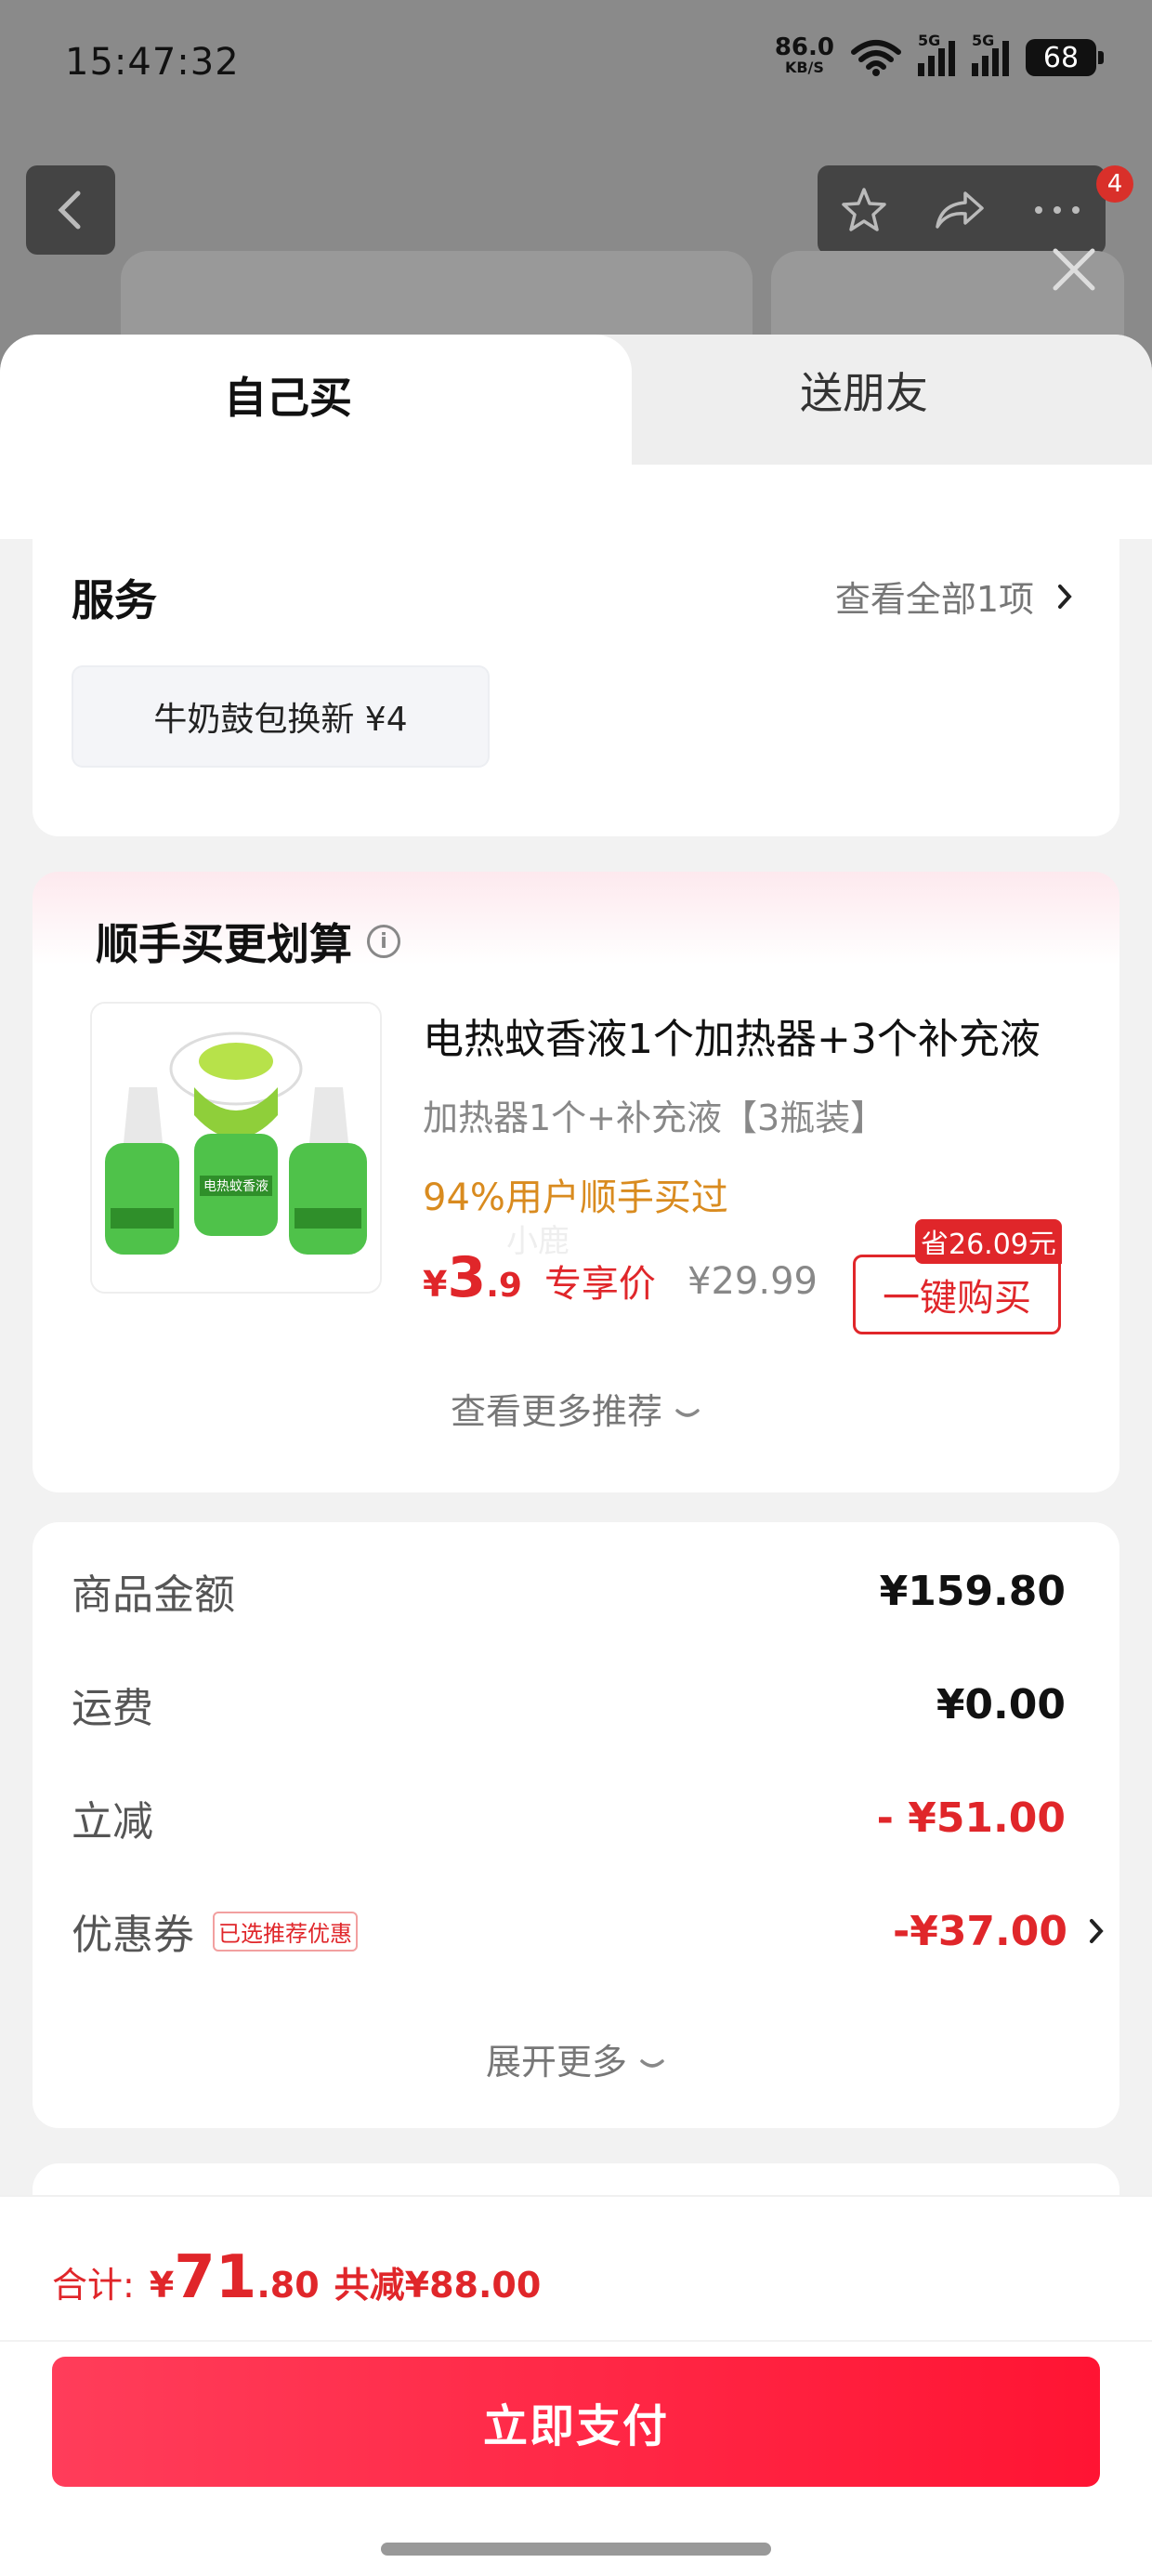 The height and width of the screenshot is (2576, 1152). I want to click on star-icon, so click(864, 210).